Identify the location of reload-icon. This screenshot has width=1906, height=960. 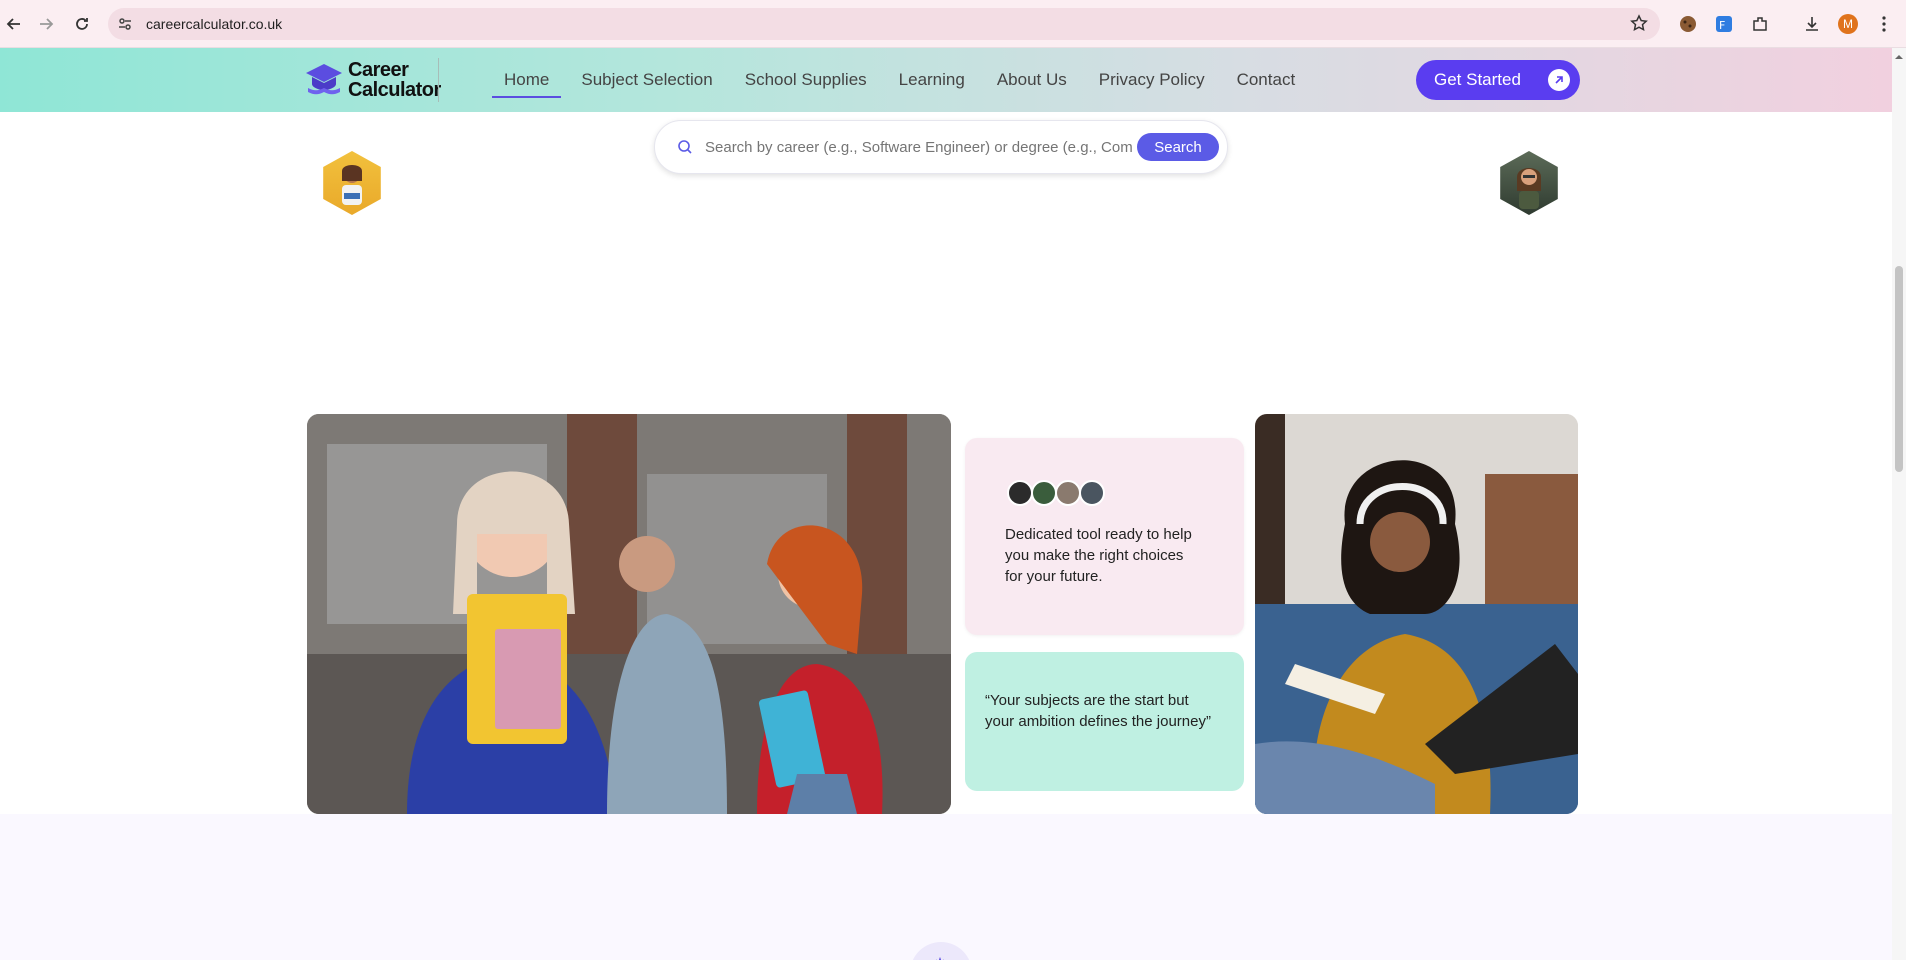
(82, 24).